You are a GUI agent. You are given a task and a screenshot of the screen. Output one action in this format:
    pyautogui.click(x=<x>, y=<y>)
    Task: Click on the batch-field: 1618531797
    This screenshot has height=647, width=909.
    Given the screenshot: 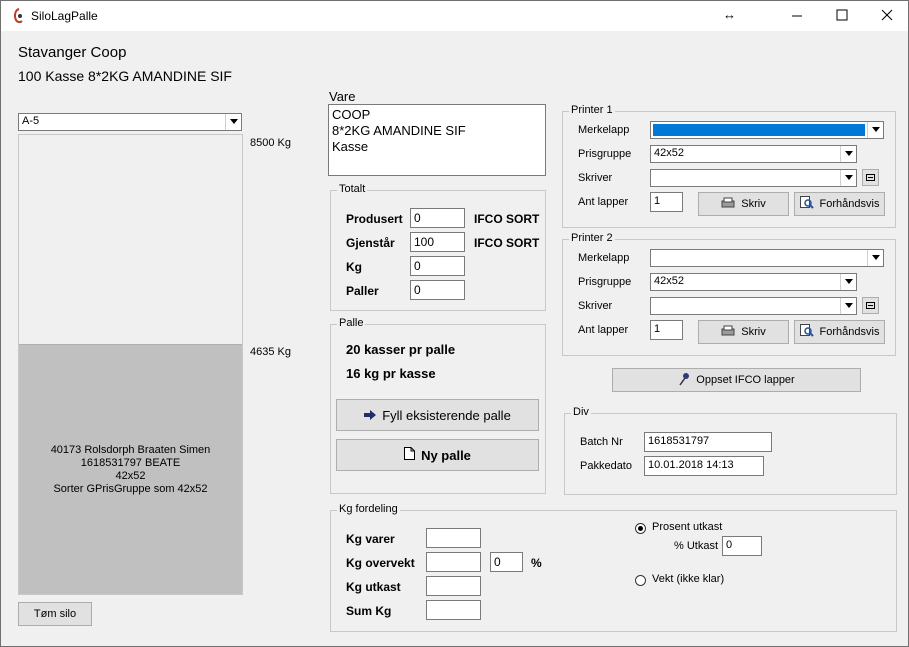 What is the action you would take?
    pyautogui.click(x=708, y=442)
    